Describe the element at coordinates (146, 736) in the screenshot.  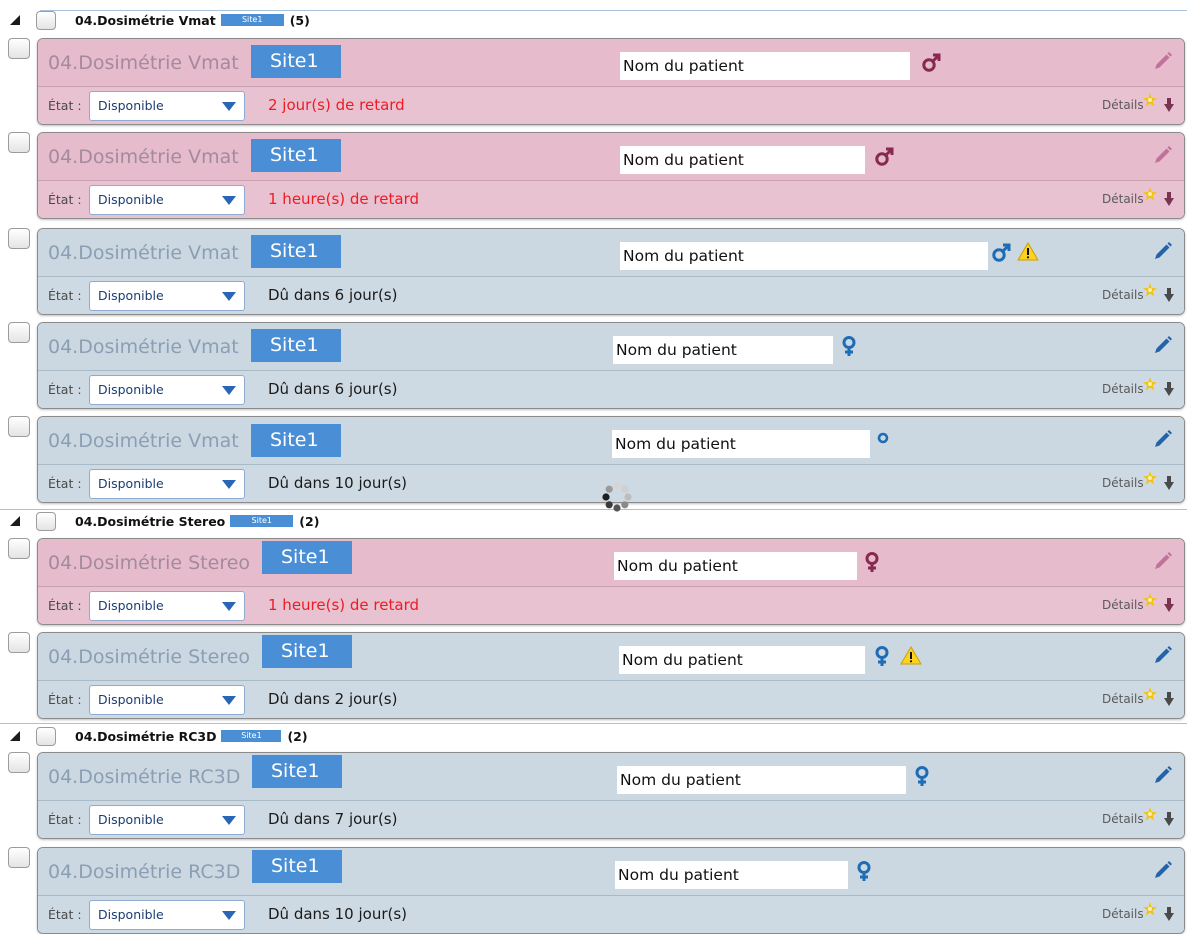
I see `group-title: 04.Dosimétrie RC3D` at that location.